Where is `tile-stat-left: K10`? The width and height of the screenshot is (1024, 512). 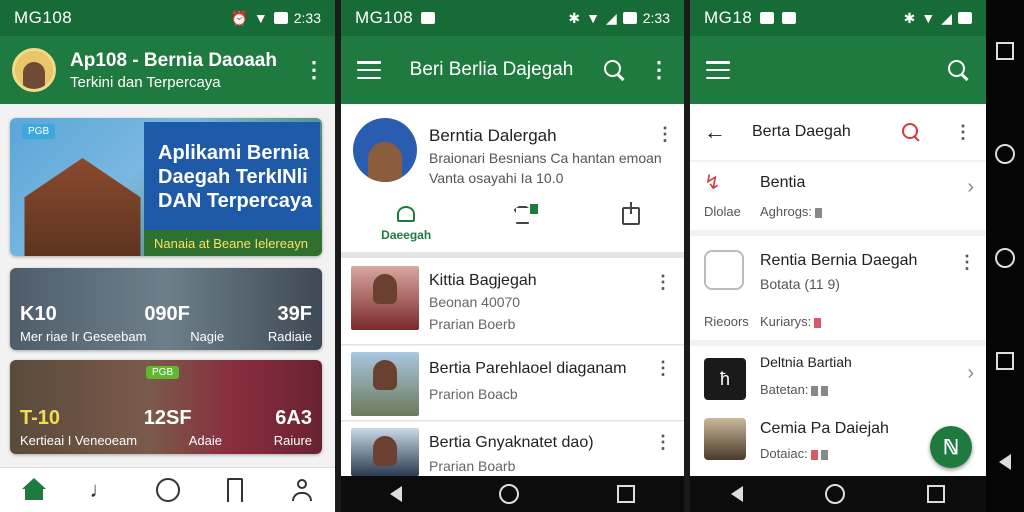 tile-stat-left: K10 is located at coordinates (38, 314).